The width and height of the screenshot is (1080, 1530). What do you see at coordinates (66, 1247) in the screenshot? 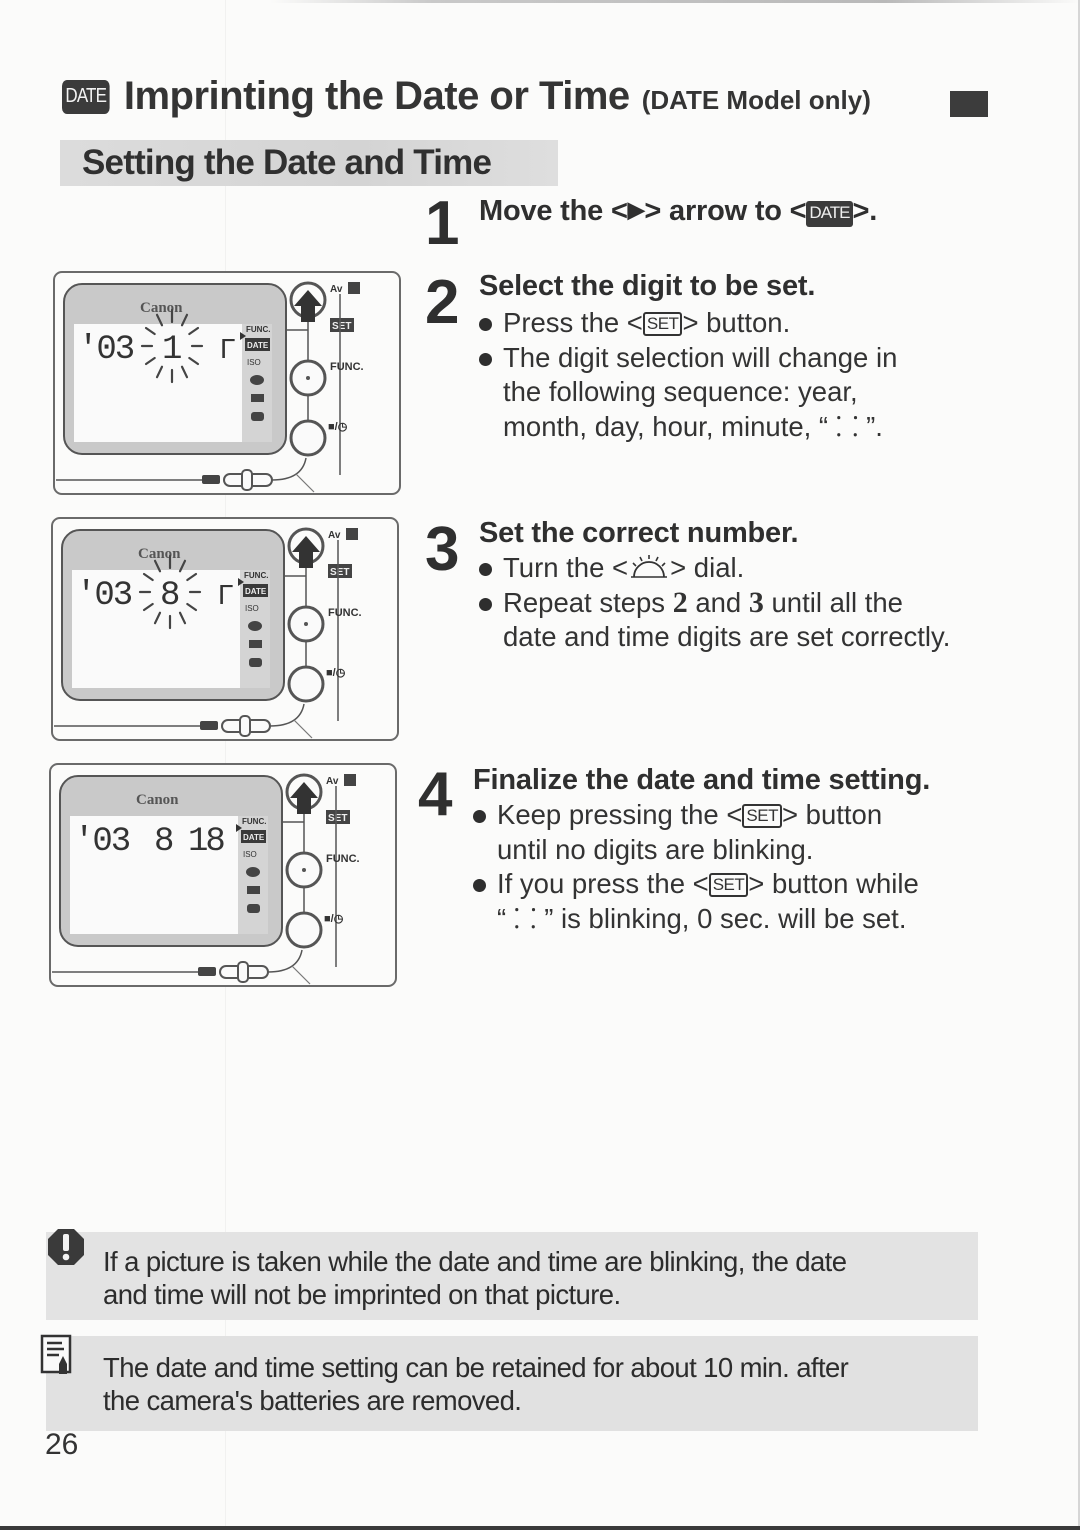
I see `caution-icon` at bounding box center [66, 1247].